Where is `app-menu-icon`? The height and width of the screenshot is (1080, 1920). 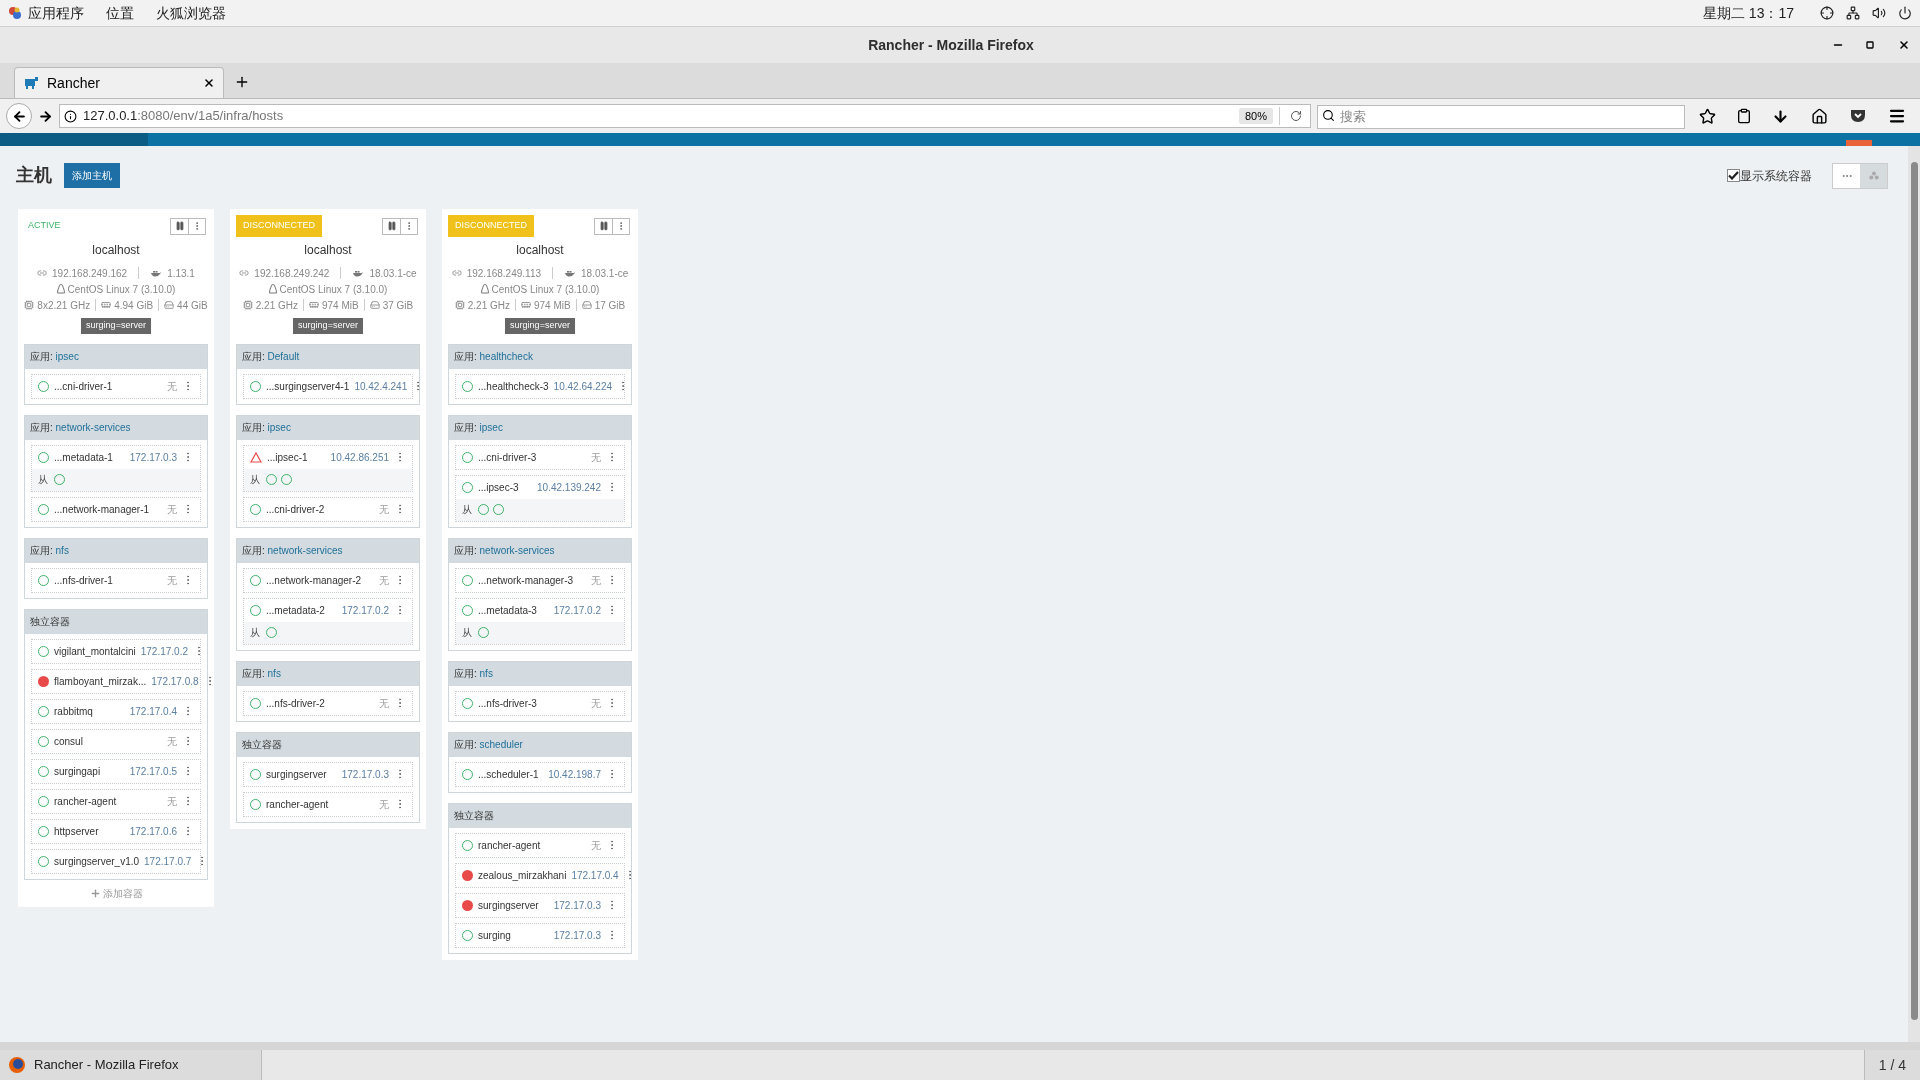
app-menu-icon is located at coordinates (15, 13).